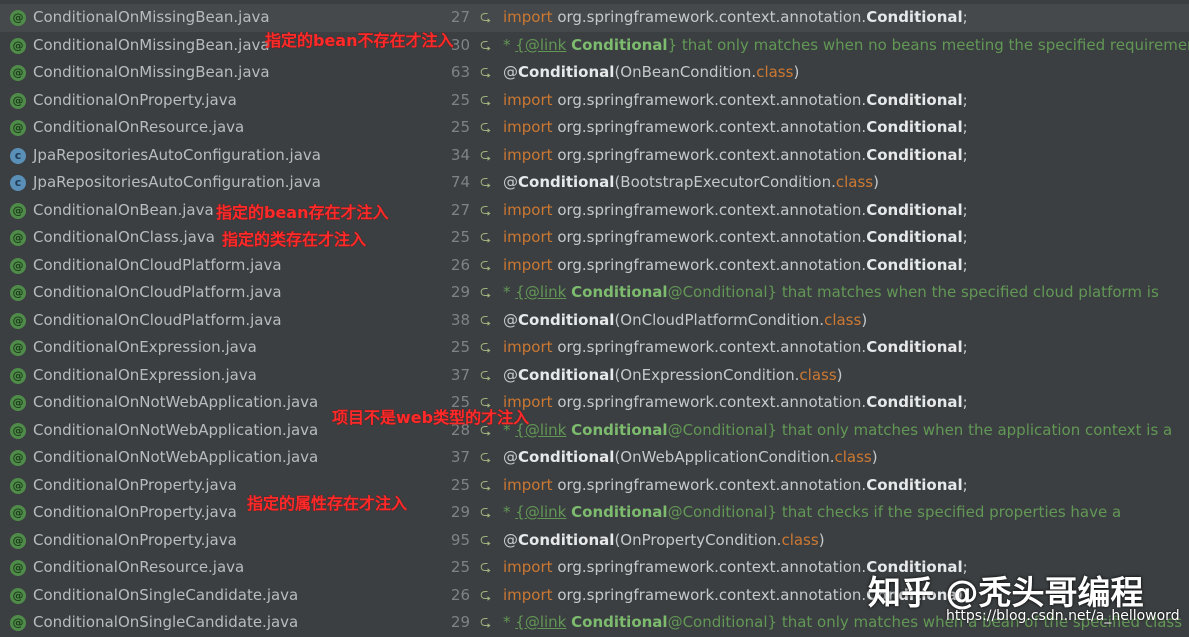 The height and width of the screenshot is (637, 1189). Describe the element at coordinates (327, 503) in the screenshot. I see `annotation-note-on-property: 指定的属性存在才注入` at that location.